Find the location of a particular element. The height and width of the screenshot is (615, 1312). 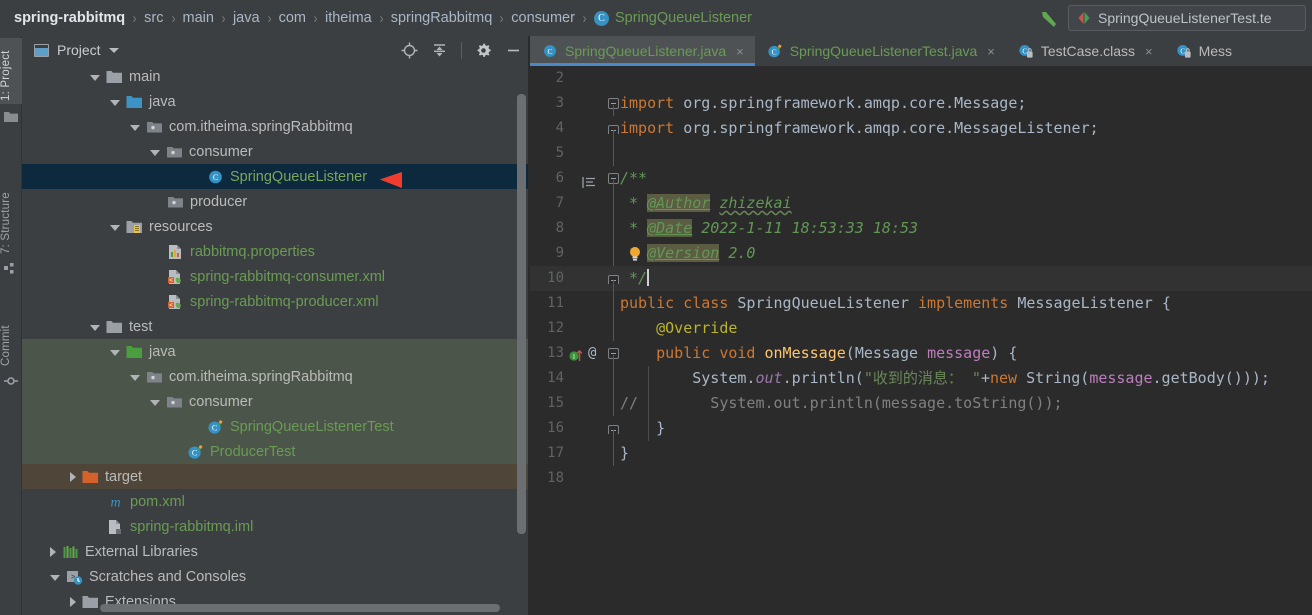

breadcrumb-item-consumer: consumer is located at coordinates (543, 18).